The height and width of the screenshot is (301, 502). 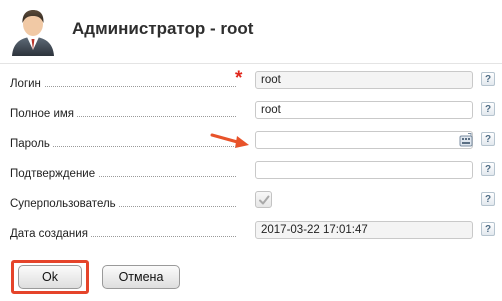 I want to click on login-field, so click(x=364, y=80).